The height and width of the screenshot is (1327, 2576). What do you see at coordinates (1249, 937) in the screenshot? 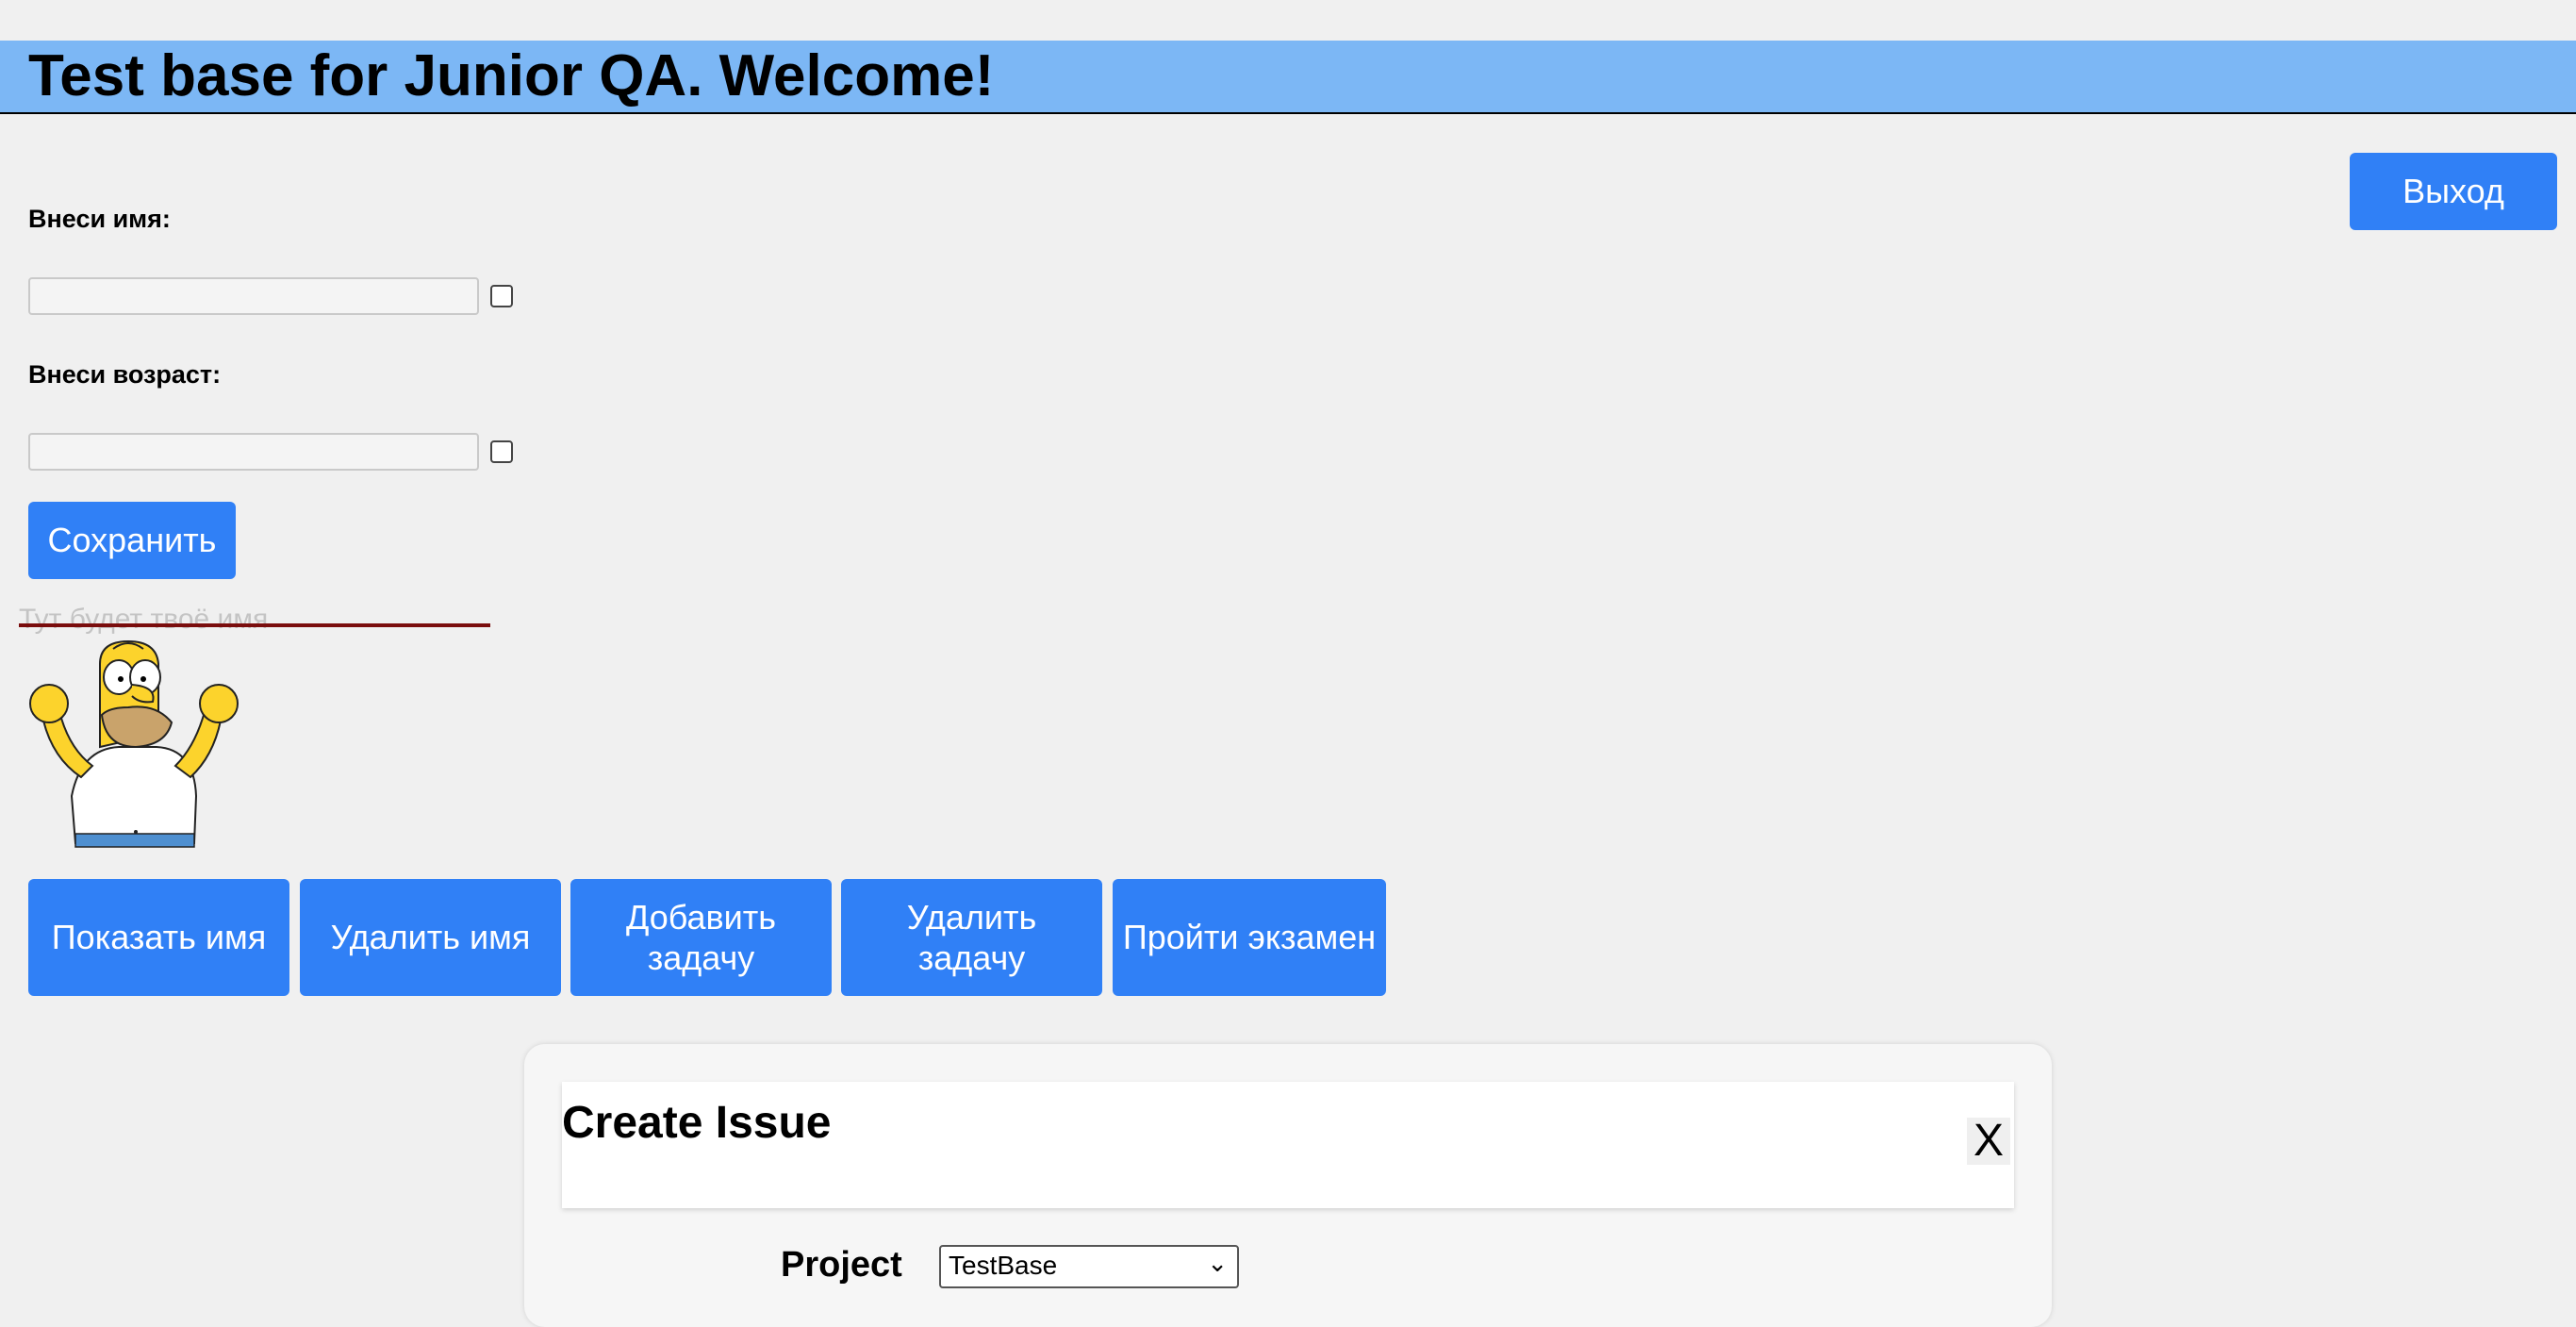
I see `take-exam-button: Пройти экзамен` at bounding box center [1249, 937].